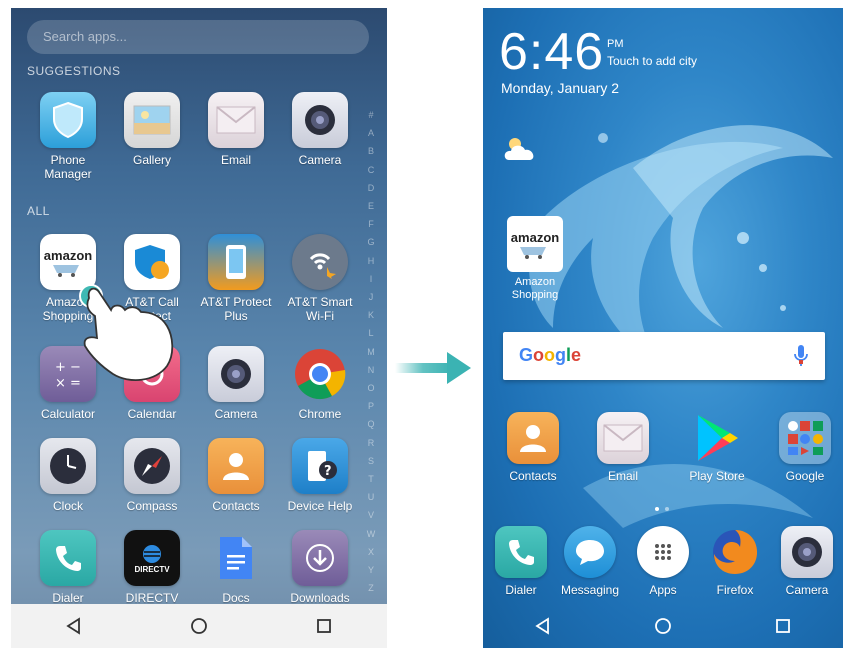 The image size is (846, 648). What do you see at coordinates (152, 475) in the screenshot?
I see `app-compass: Compass` at bounding box center [152, 475].